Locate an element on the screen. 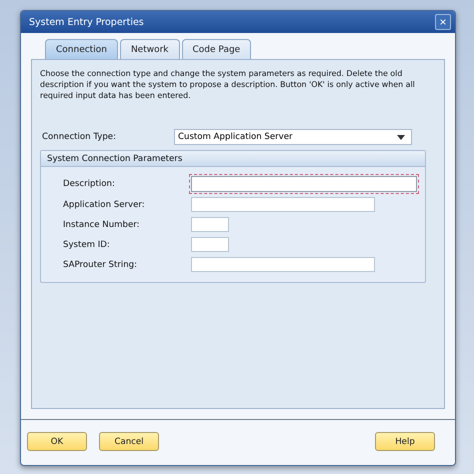  field-label: Description: is located at coordinates (89, 184).